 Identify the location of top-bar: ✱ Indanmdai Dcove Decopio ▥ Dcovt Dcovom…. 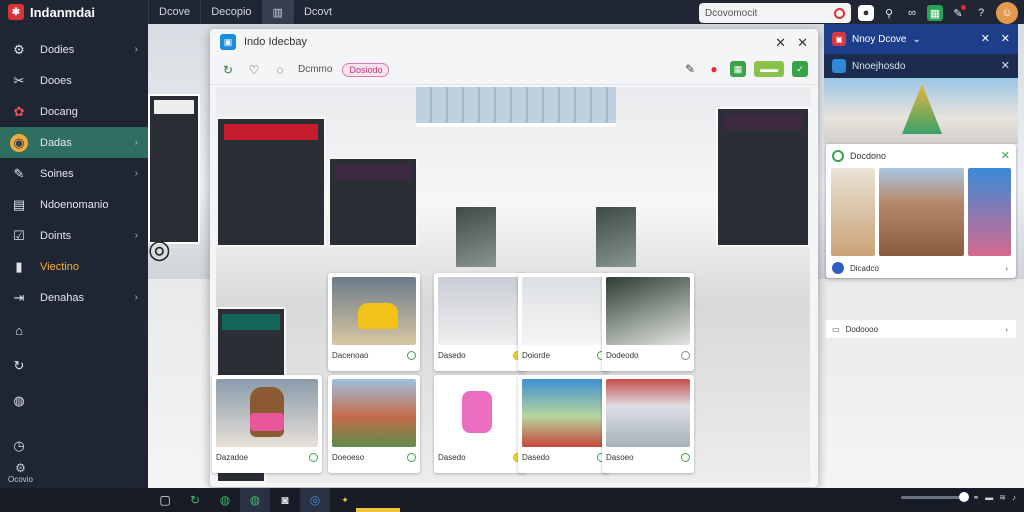
(512, 12).